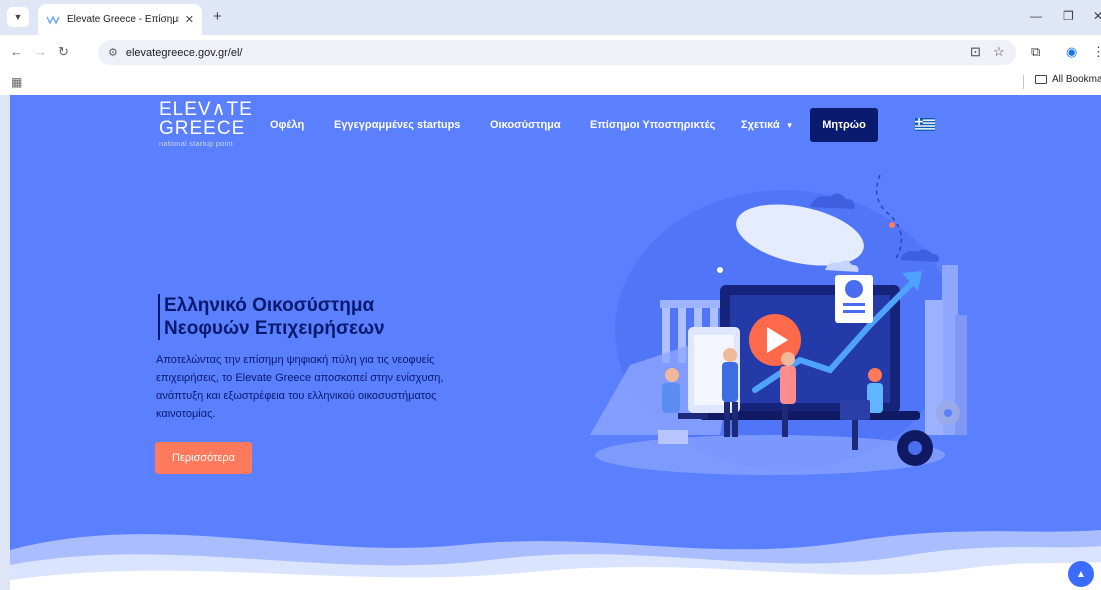  Describe the element at coordinates (1096, 52) in the screenshot. I see `menu-icon: ⋮` at that location.